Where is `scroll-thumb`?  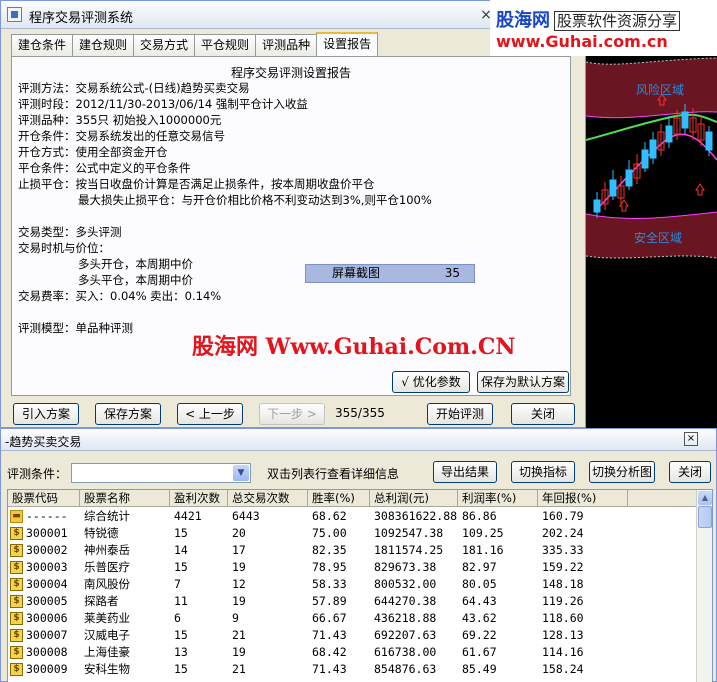 scroll-thumb is located at coordinates (705, 517).